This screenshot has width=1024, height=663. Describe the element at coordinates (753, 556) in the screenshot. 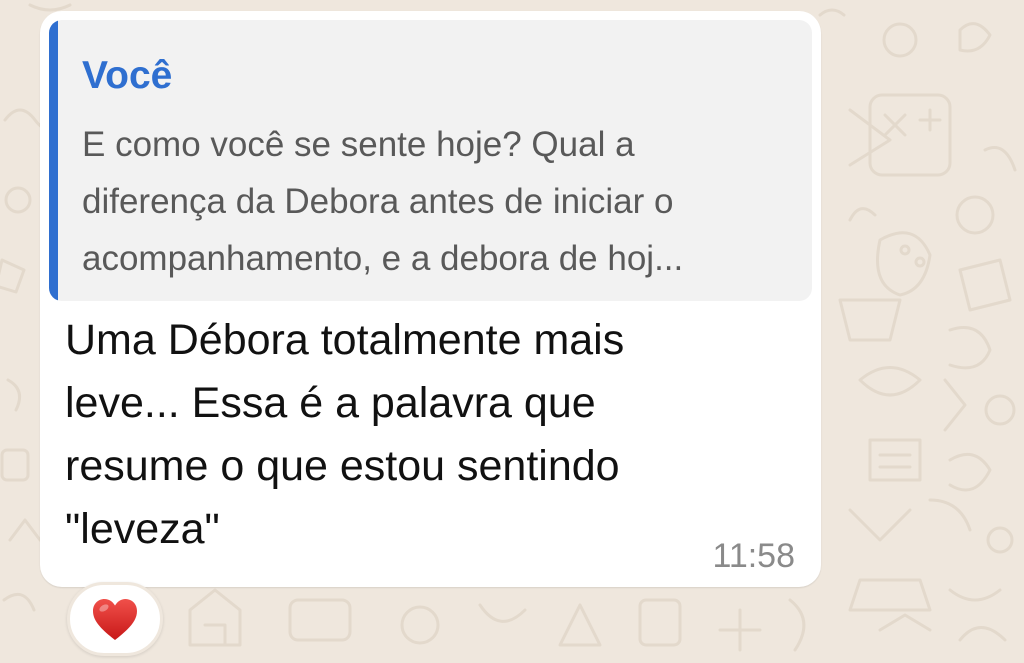

I see `message-timestamp: 11:58` at that location.